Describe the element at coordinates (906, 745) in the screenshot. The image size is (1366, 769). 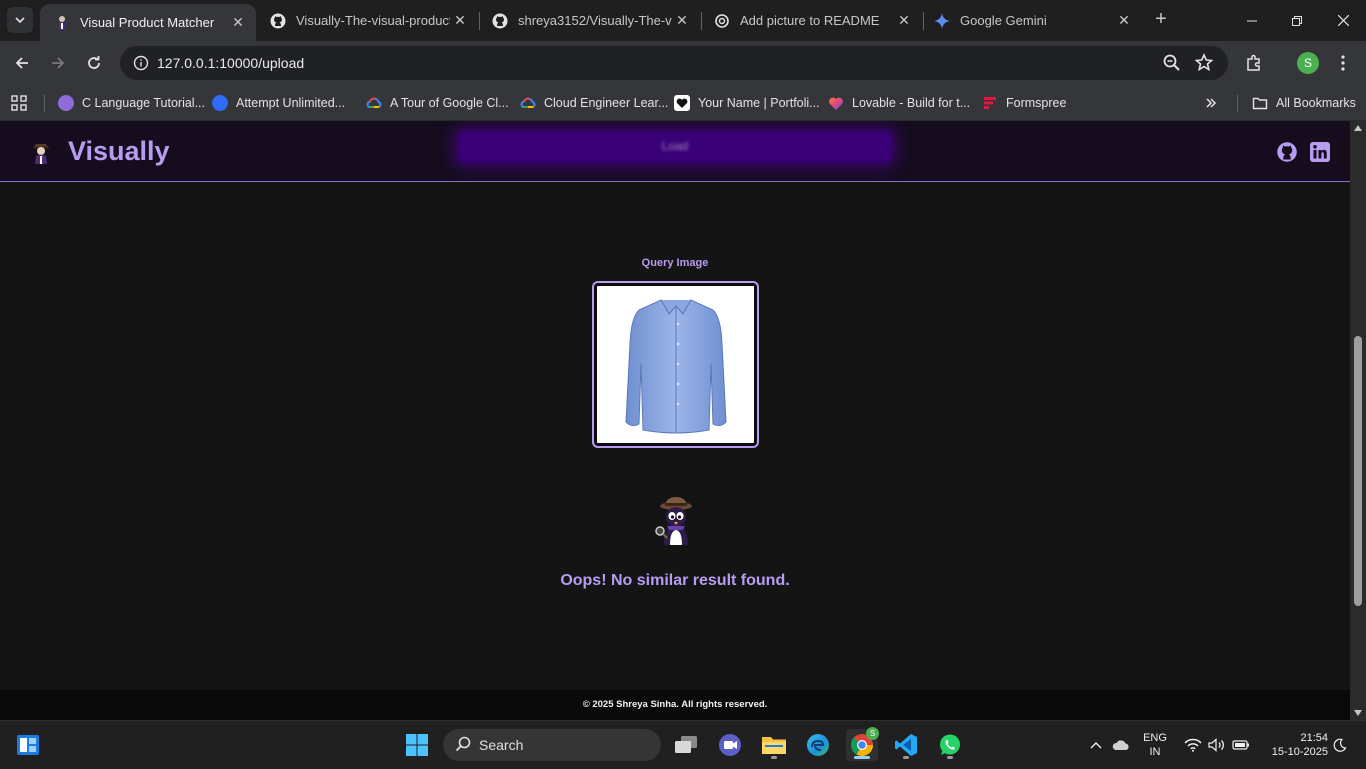
I see `vscode-button` at that location.